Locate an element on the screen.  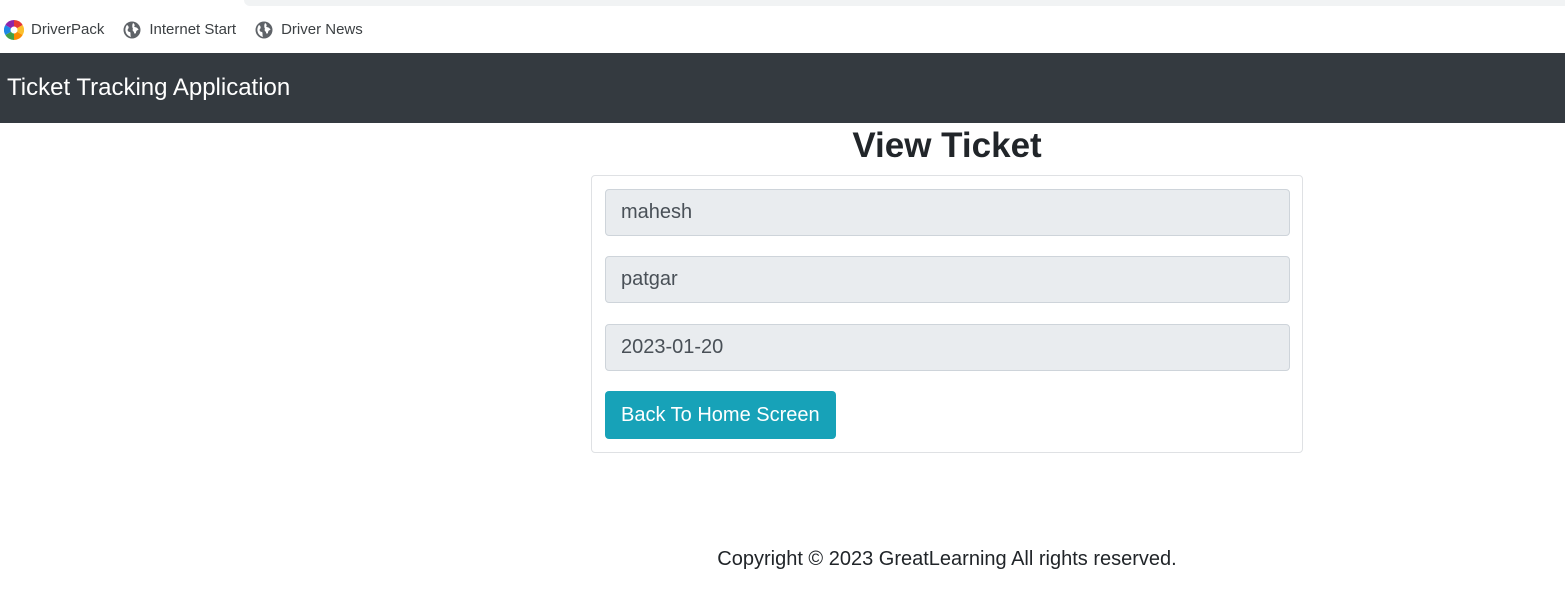
page-header: View Ticket is located at coordinates (947, 147).